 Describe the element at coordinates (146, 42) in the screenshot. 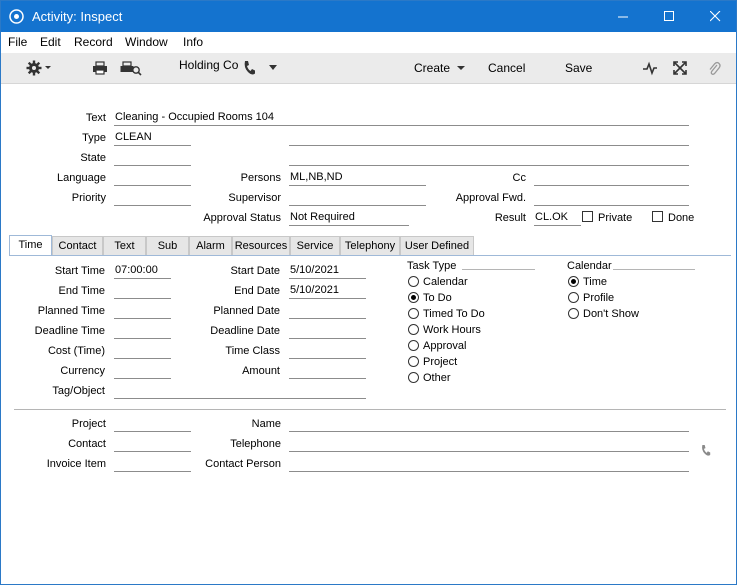

I see `menu-window: Window` at that location.